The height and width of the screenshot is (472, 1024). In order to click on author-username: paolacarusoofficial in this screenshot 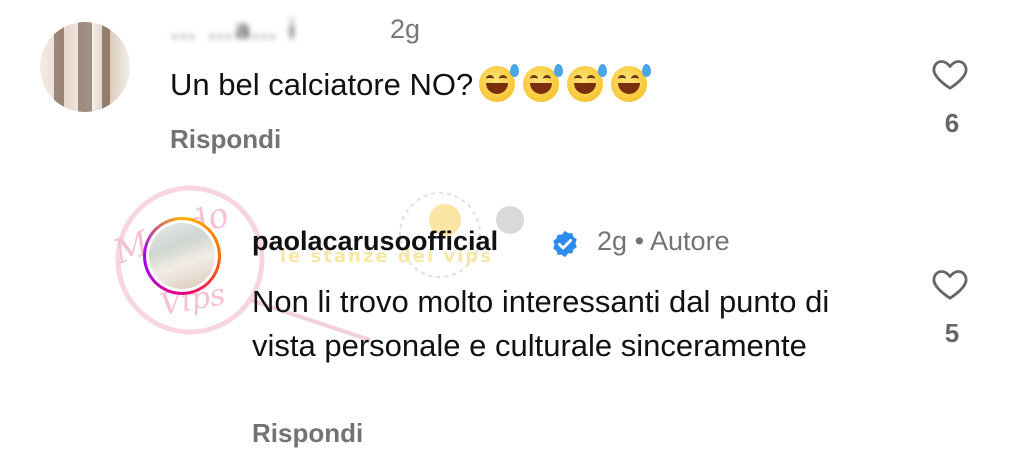, I will do `click(375, 241)`.